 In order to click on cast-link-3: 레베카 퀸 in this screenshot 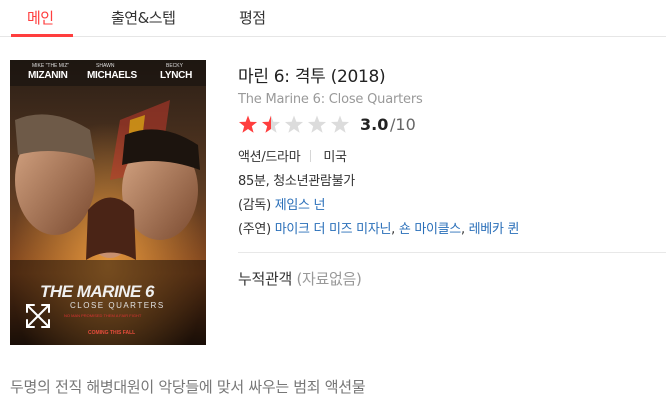, I will do `click(494, 229)`.